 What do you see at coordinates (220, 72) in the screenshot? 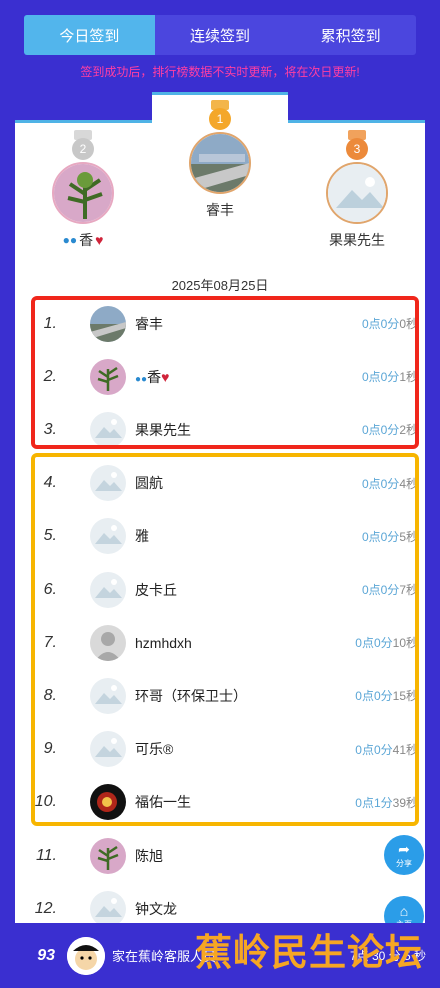
I see `notice-text: 签到成功后，排行榜数据不实时更新，将在次日更新!` at bounding box center [220, 72].